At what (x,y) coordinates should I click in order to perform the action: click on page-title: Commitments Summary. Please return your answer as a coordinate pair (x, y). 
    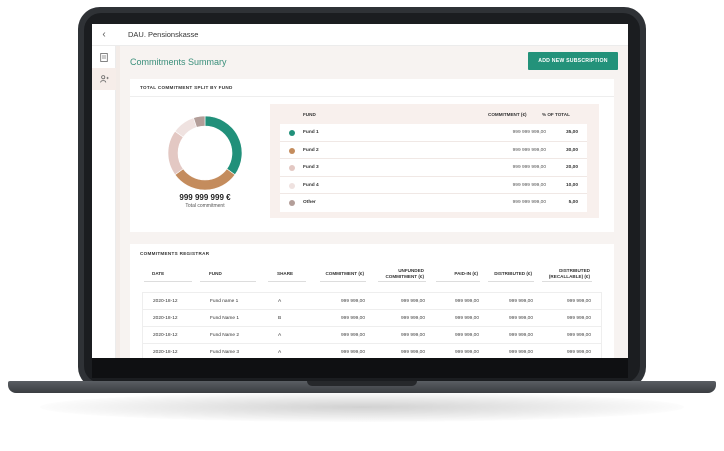
    Looking at the image, I should click on (178, 62).